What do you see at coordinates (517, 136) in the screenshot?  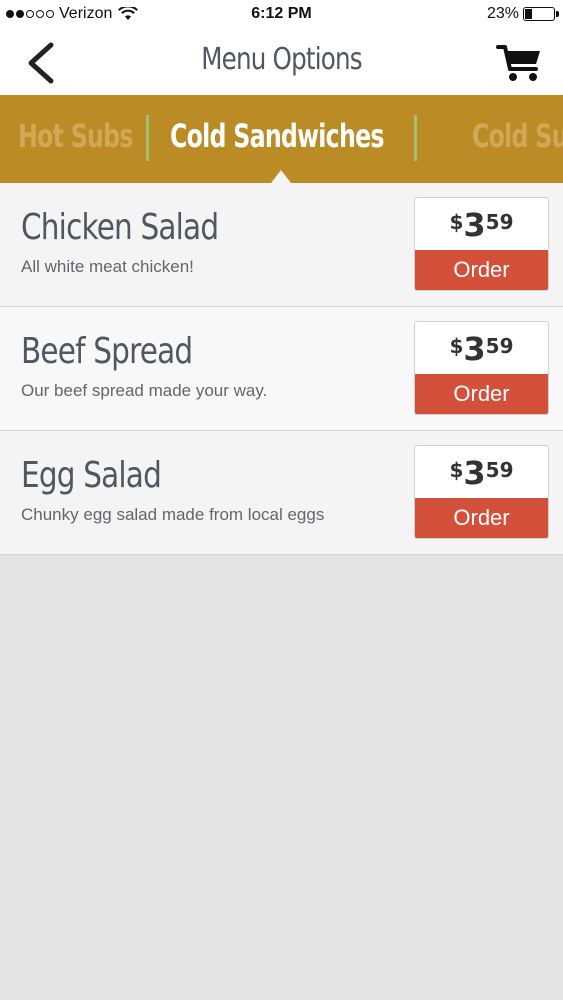 I see `tab-cold-subs: Cold Subs` at bounding box center [517, 136].